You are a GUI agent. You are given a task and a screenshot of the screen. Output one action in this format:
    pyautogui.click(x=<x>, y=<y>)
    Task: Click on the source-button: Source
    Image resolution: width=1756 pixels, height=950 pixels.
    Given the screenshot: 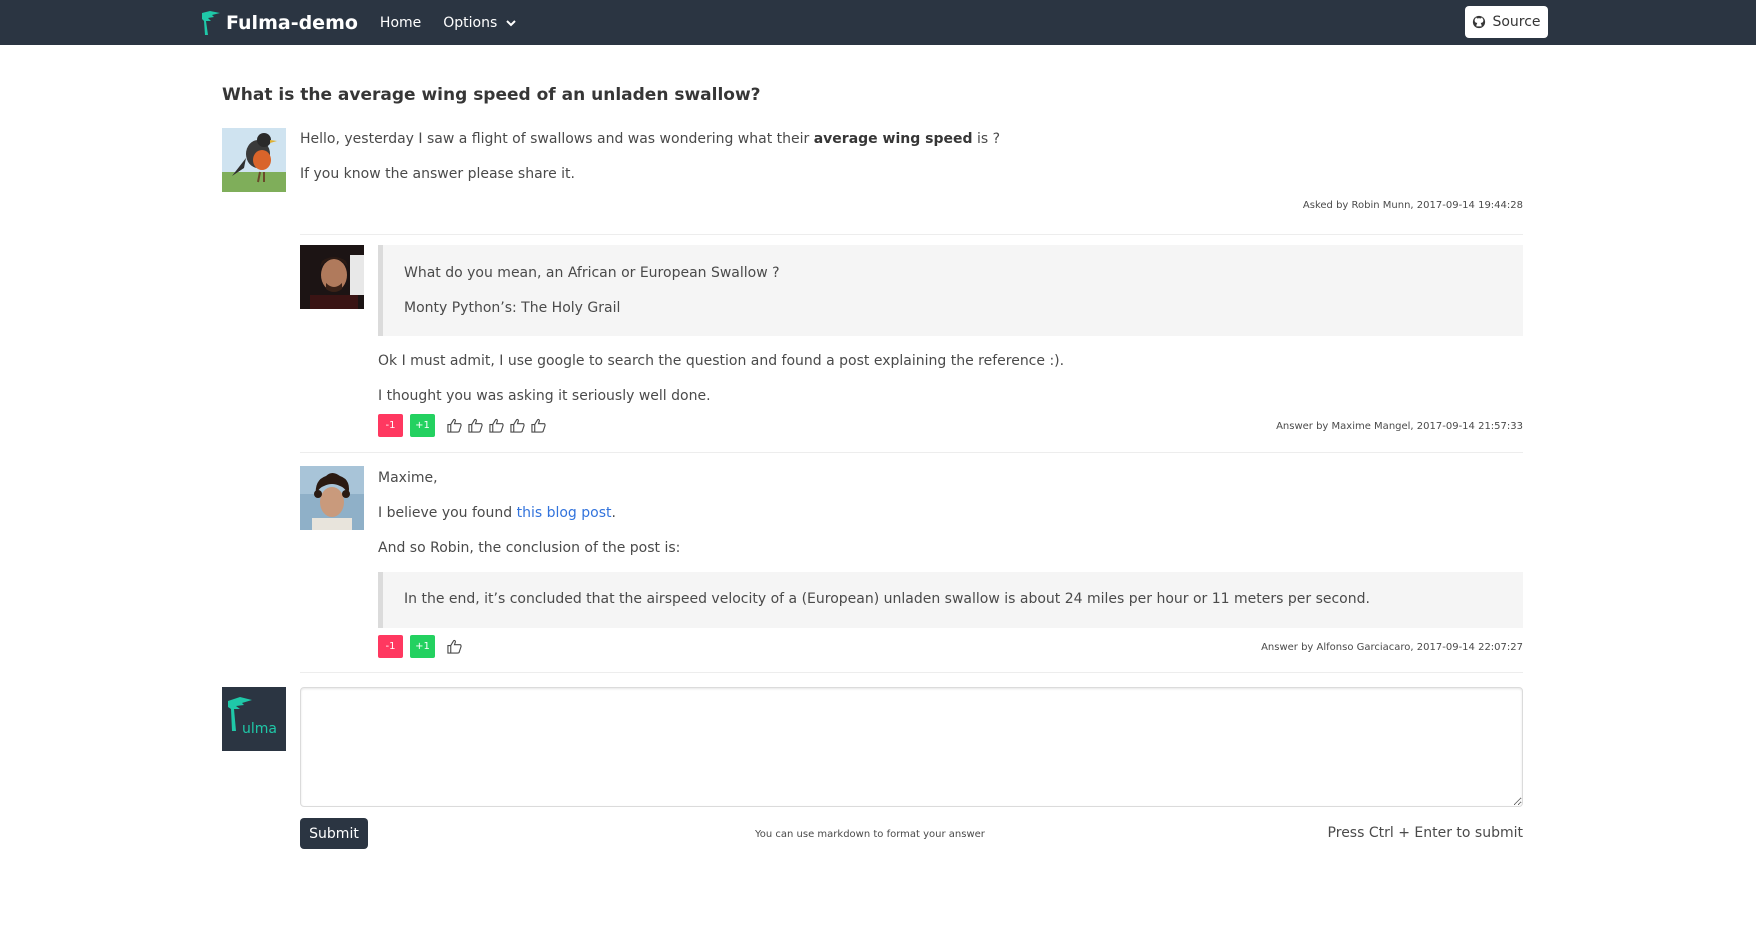 What is the action you would take?
    pyautogui.click(x=1506, y=22)
    